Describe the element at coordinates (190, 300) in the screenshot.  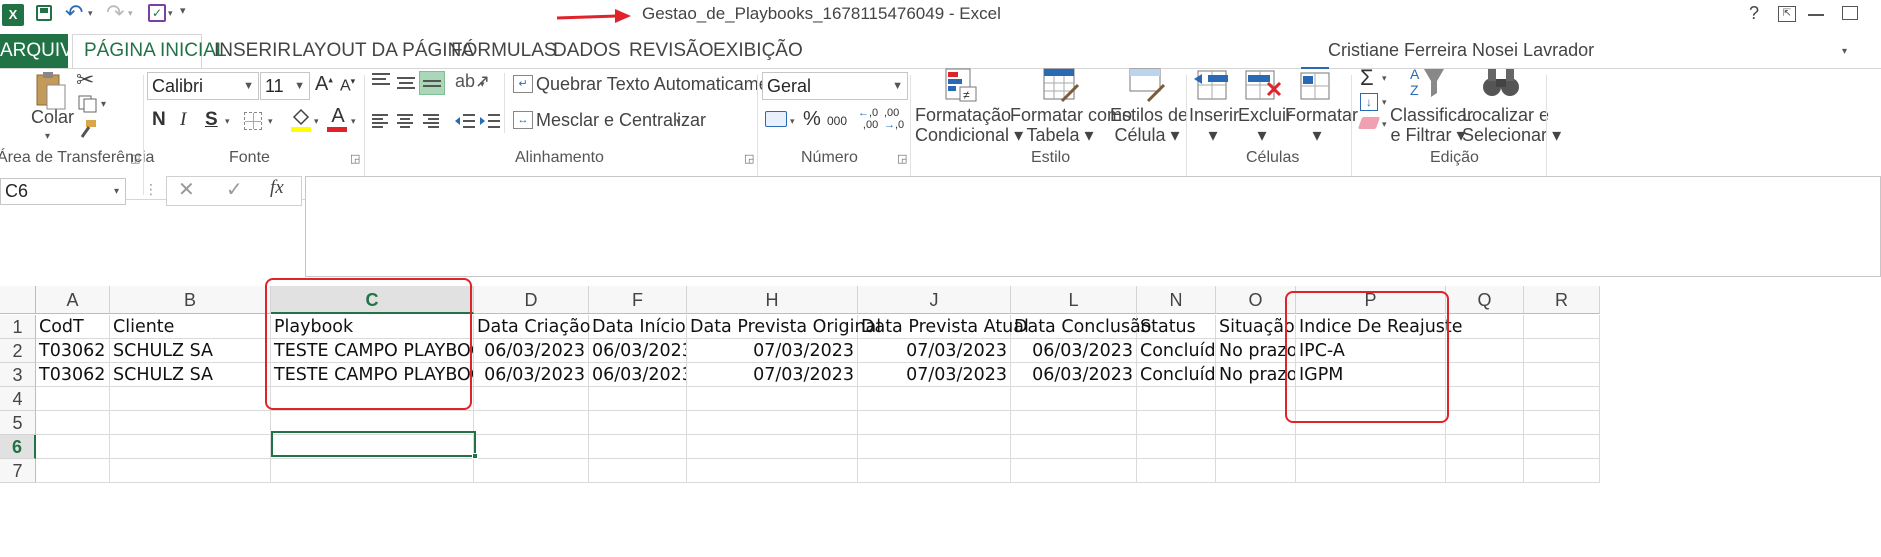
I see `column-header-b: B` at that location.